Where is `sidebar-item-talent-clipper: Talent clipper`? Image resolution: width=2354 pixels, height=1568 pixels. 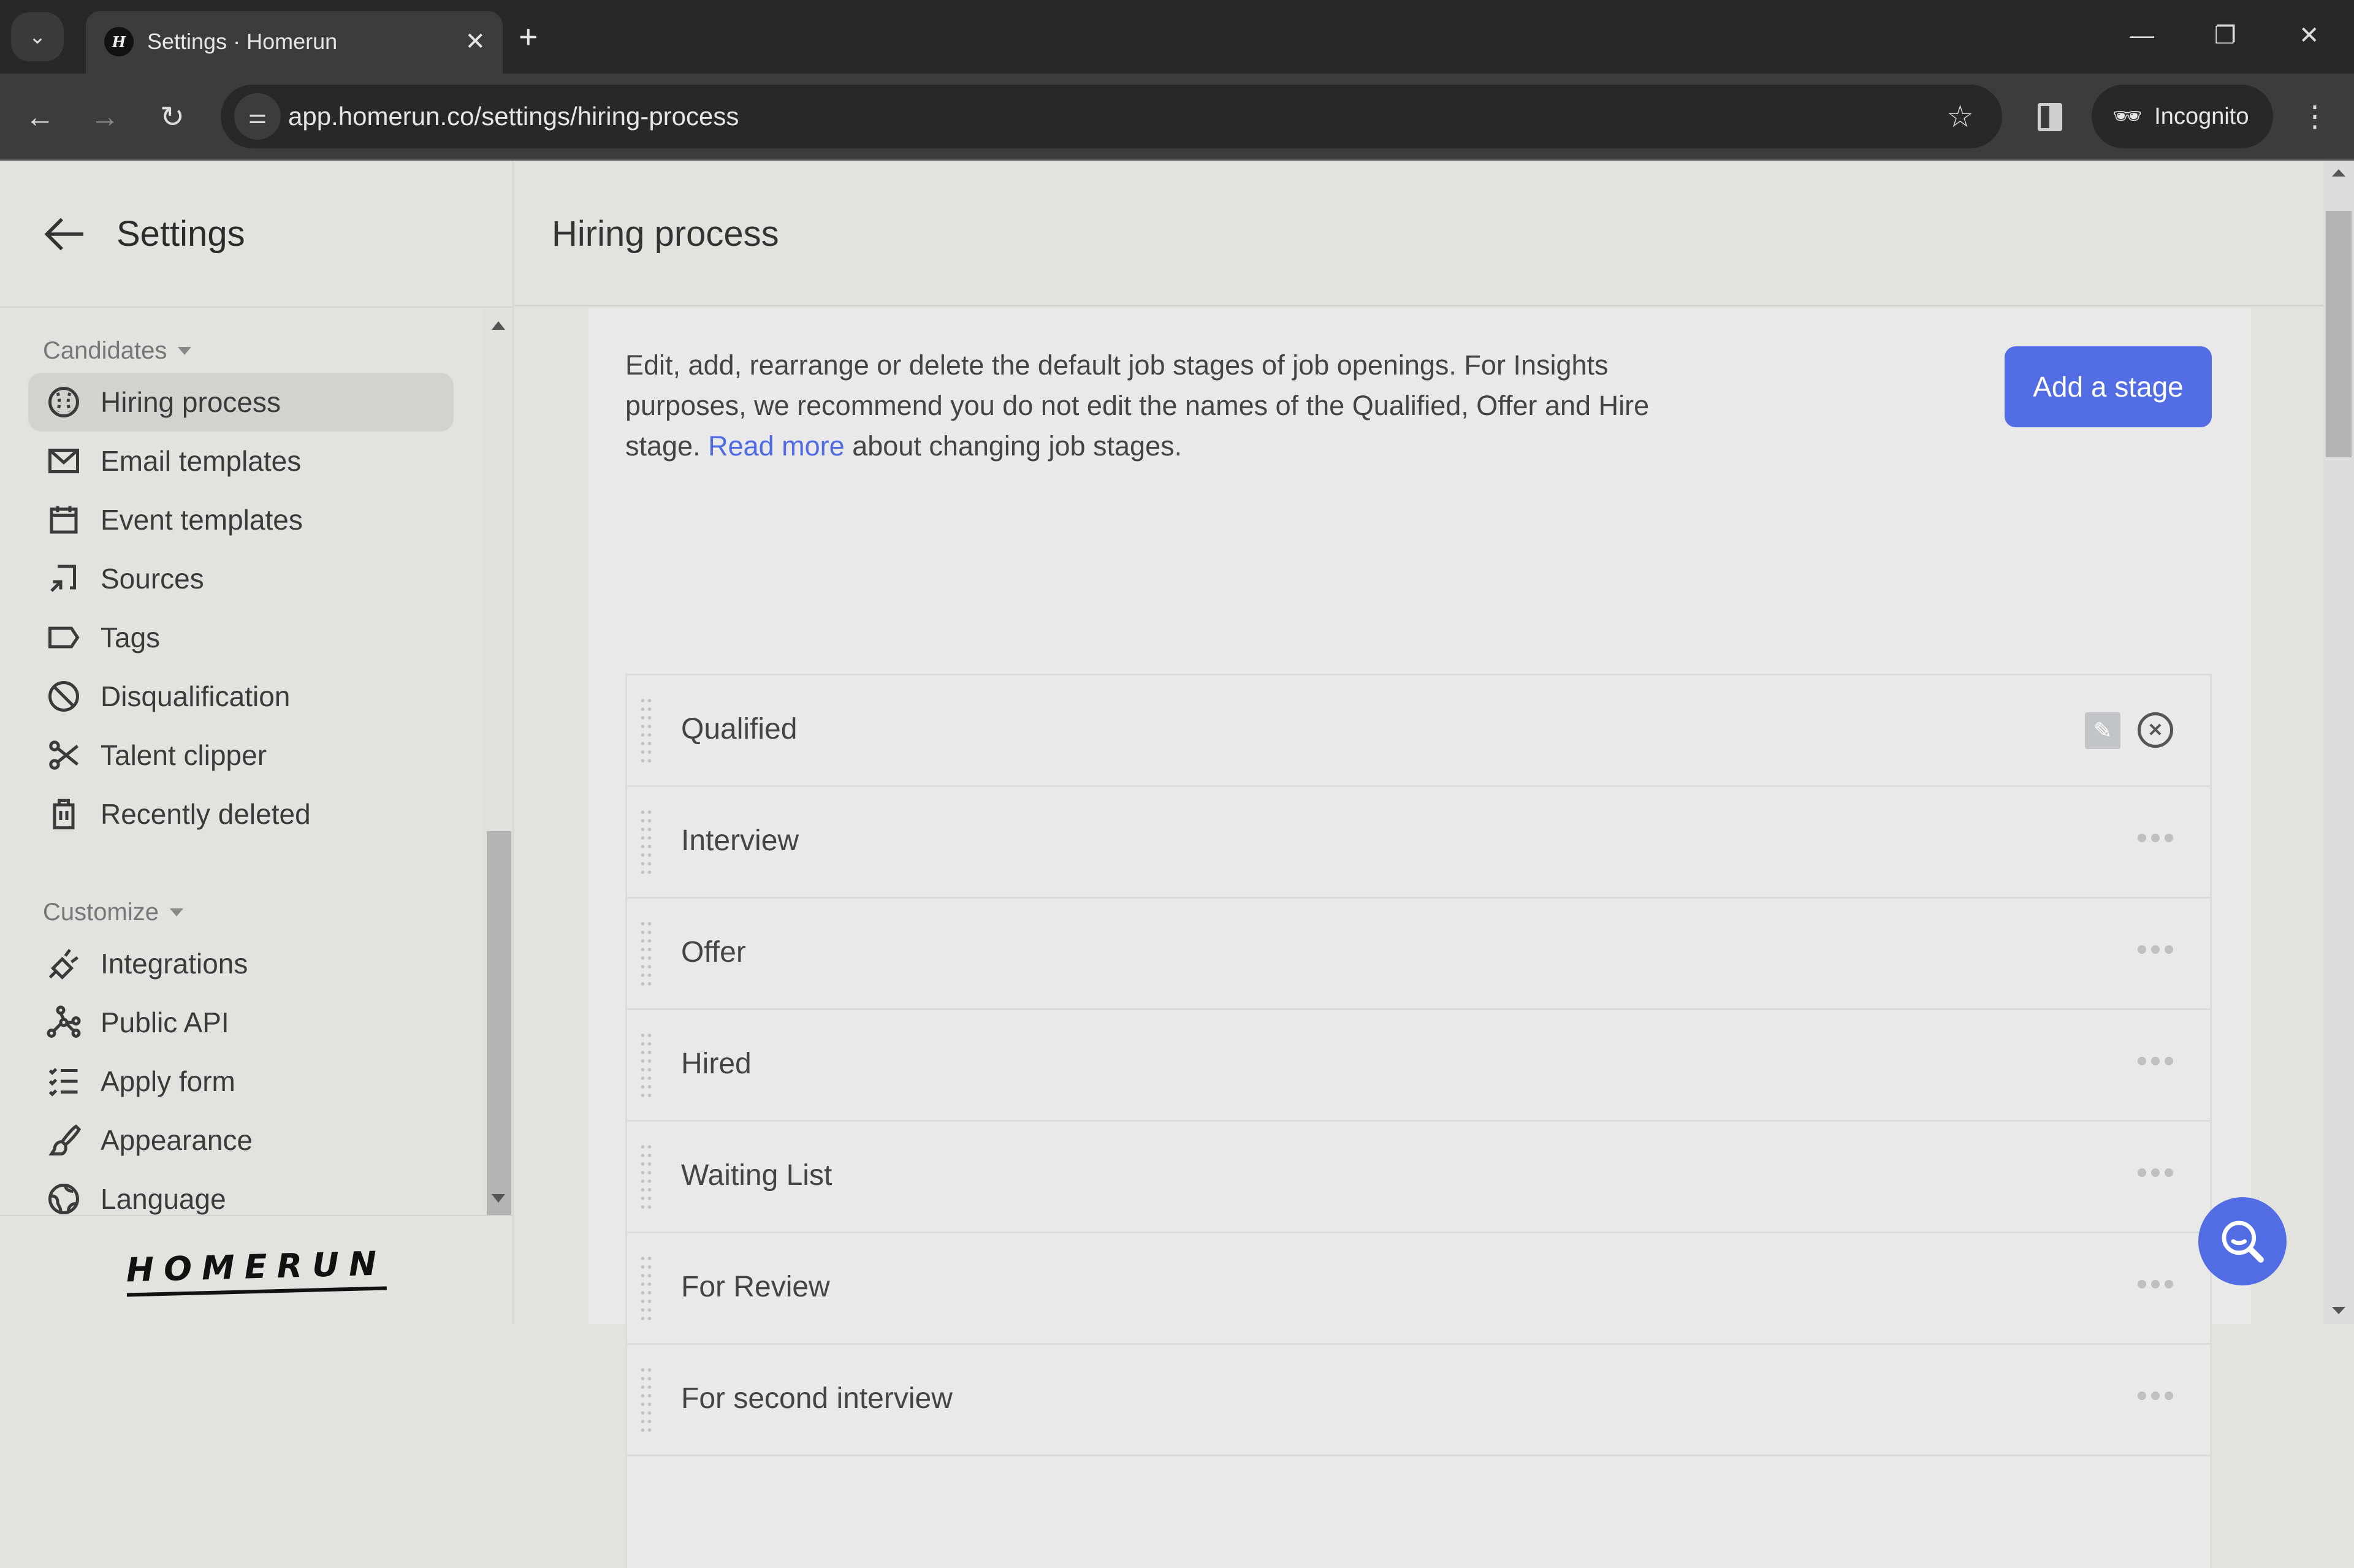 sidebar-item-talent-clipper: Talent clipper is located at coordinates (241, 756).